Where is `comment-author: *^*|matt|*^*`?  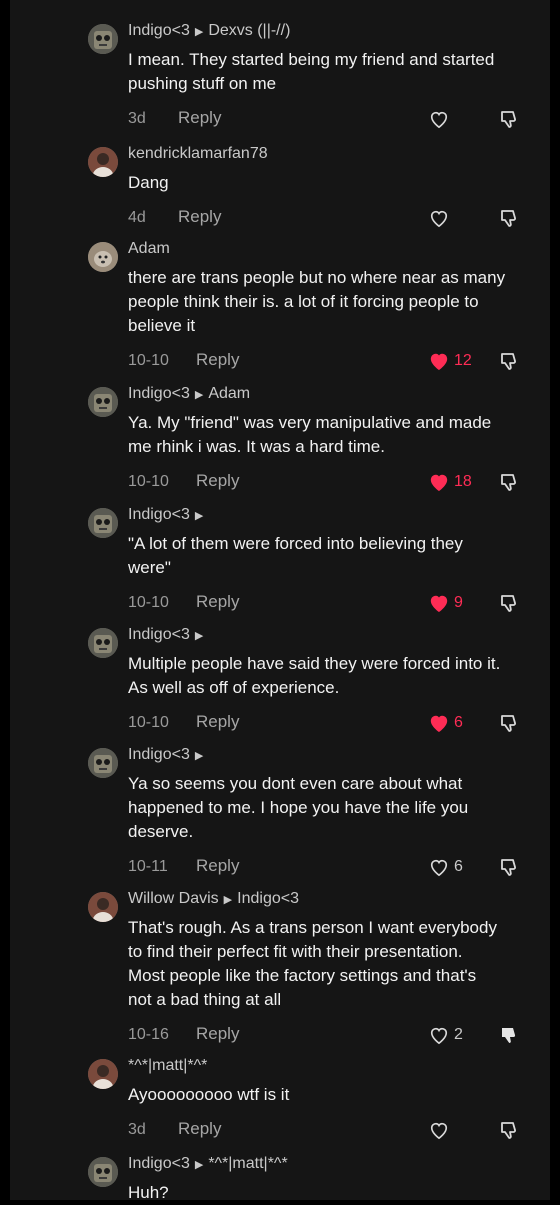 comment-author: *^*|matt|*^* is located at coordinates (167, 1065).